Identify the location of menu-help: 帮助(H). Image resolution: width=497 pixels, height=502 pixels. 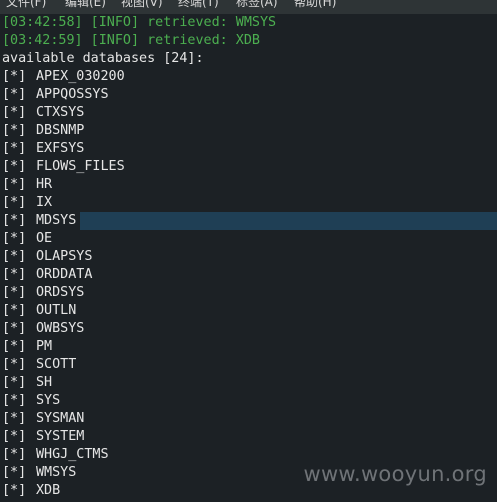
(315, 5).